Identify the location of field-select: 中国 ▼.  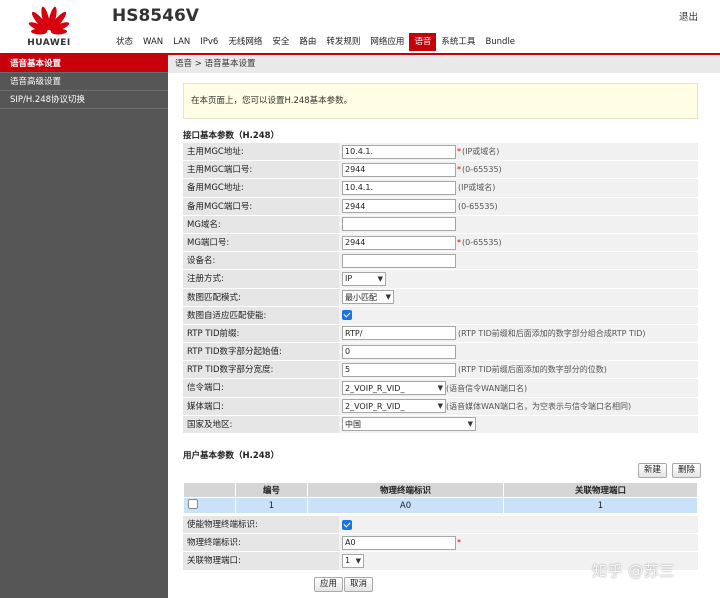
(409, 424).